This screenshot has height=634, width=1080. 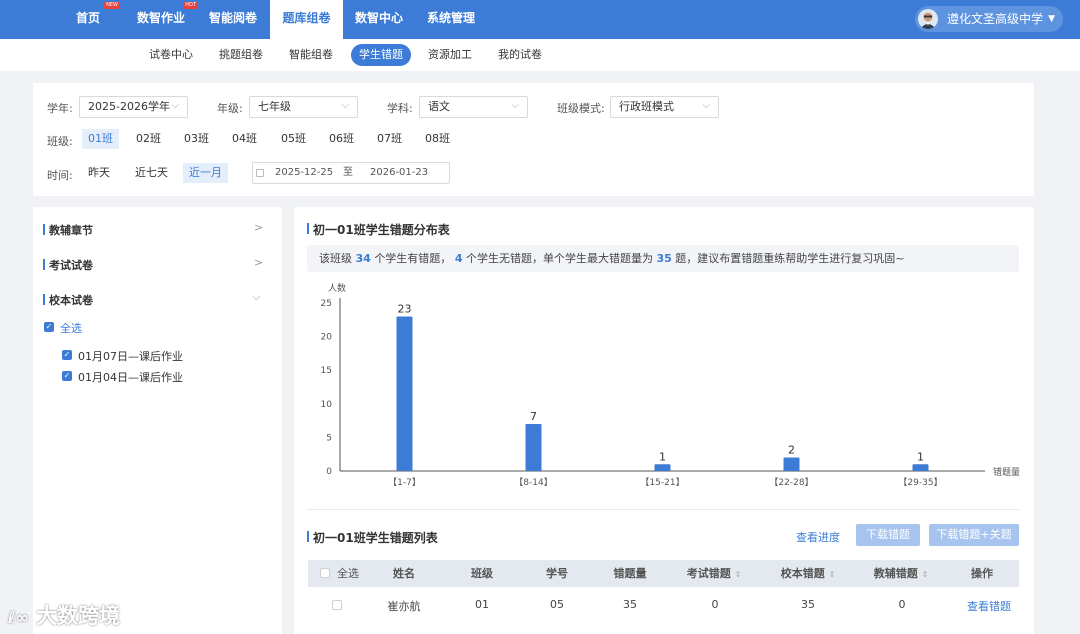 What do you see at coordinates (404, 573) in the screenshot?
I see `col-name: 姓名` at bounding box center [404, 573].